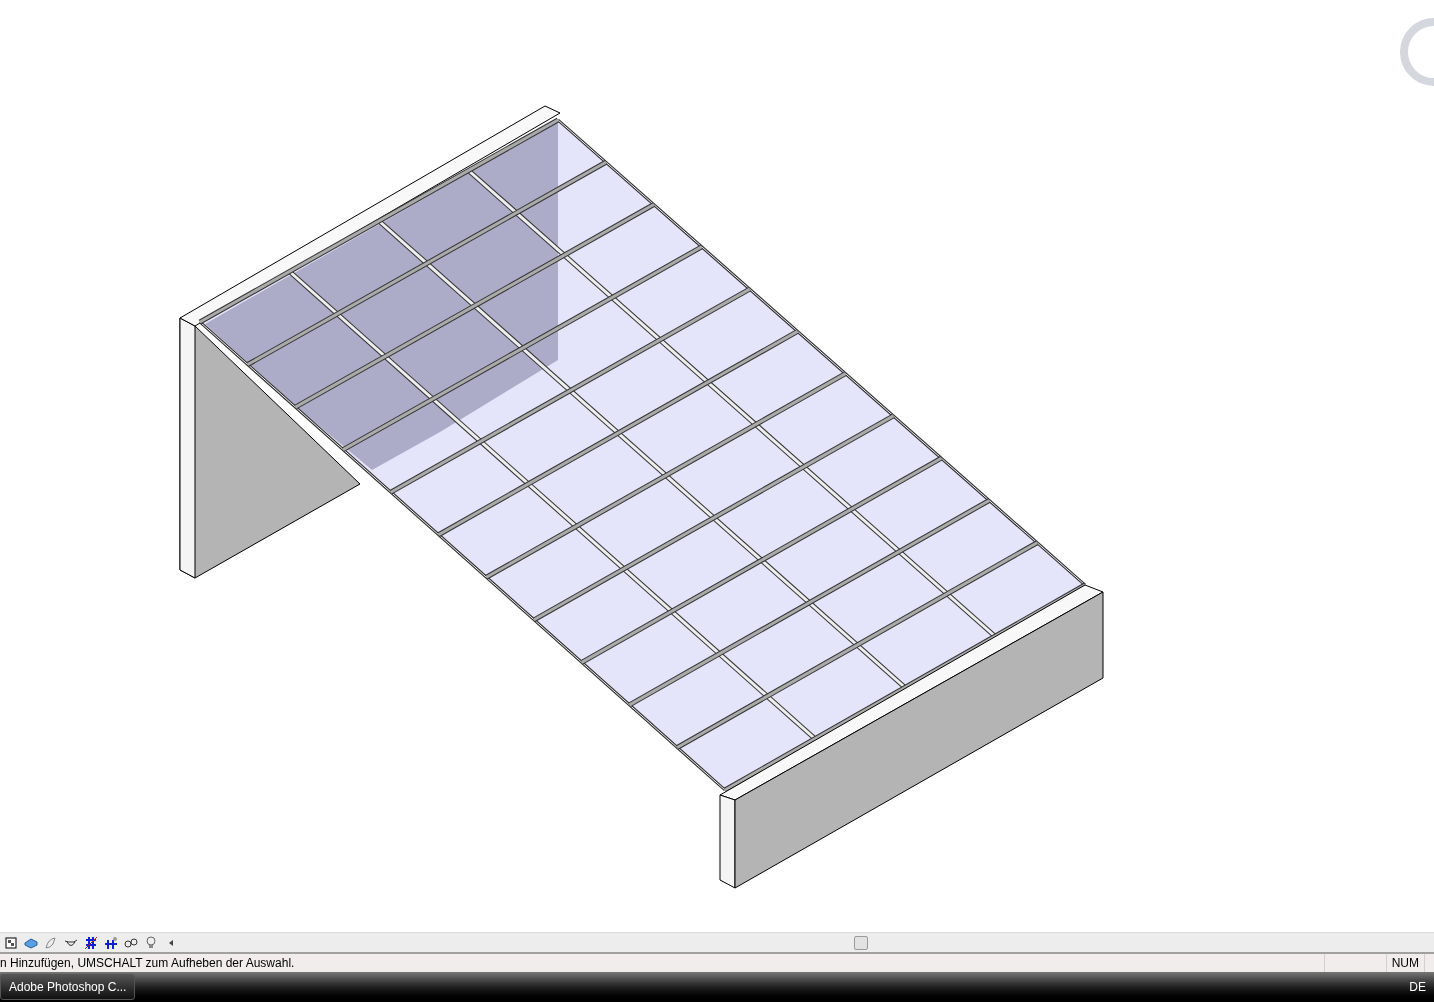  I want to click on grid-icon, so click(111, 942).